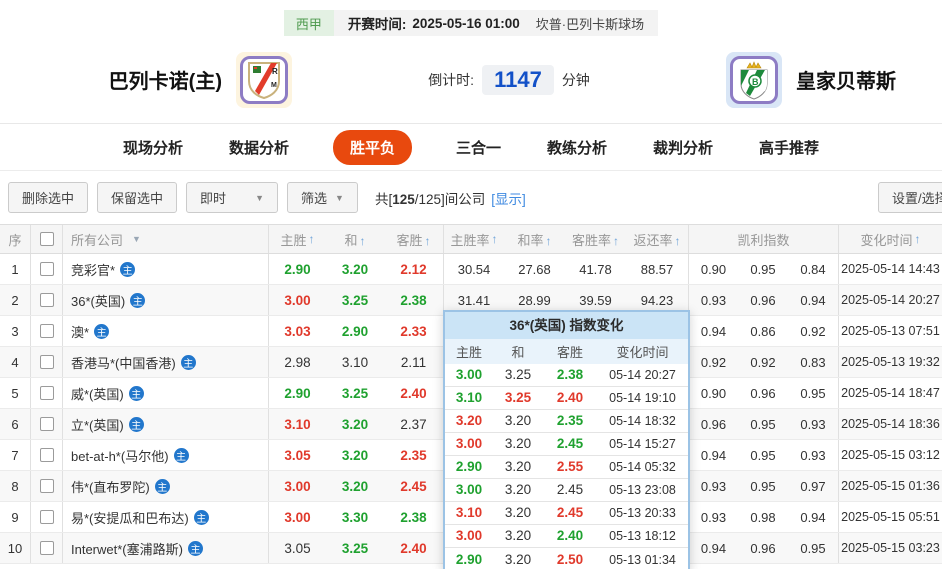 The image size is (942, 569). Describe the element at coordinates (413, 362) in the screenshot. I see `odds-away: 2.11` at that location.